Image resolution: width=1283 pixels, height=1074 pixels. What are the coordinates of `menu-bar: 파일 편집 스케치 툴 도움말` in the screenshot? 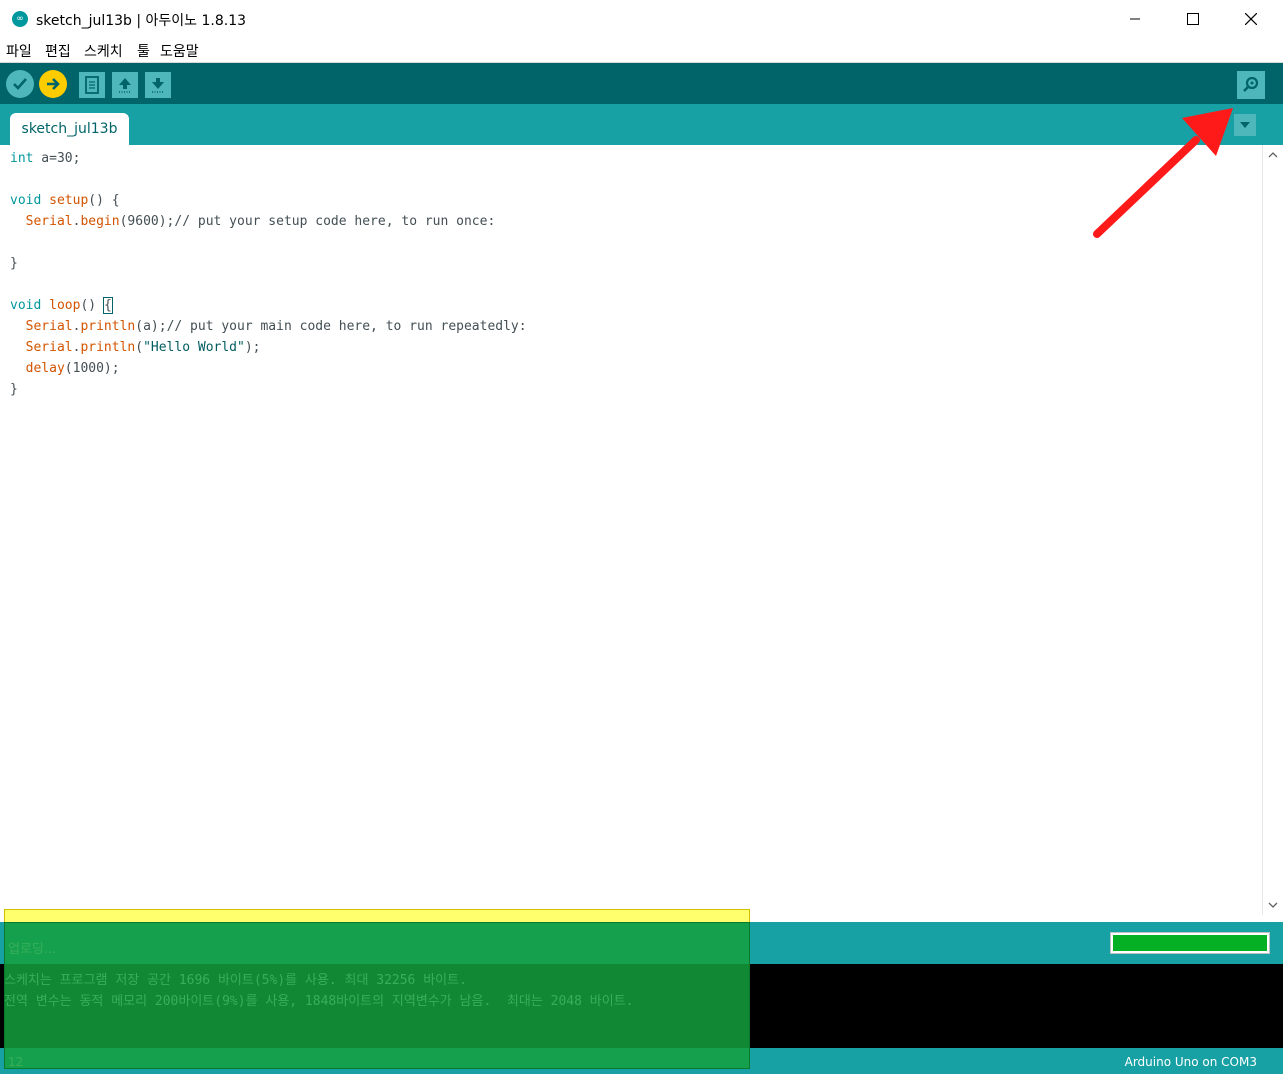 It's located at (641, 50).